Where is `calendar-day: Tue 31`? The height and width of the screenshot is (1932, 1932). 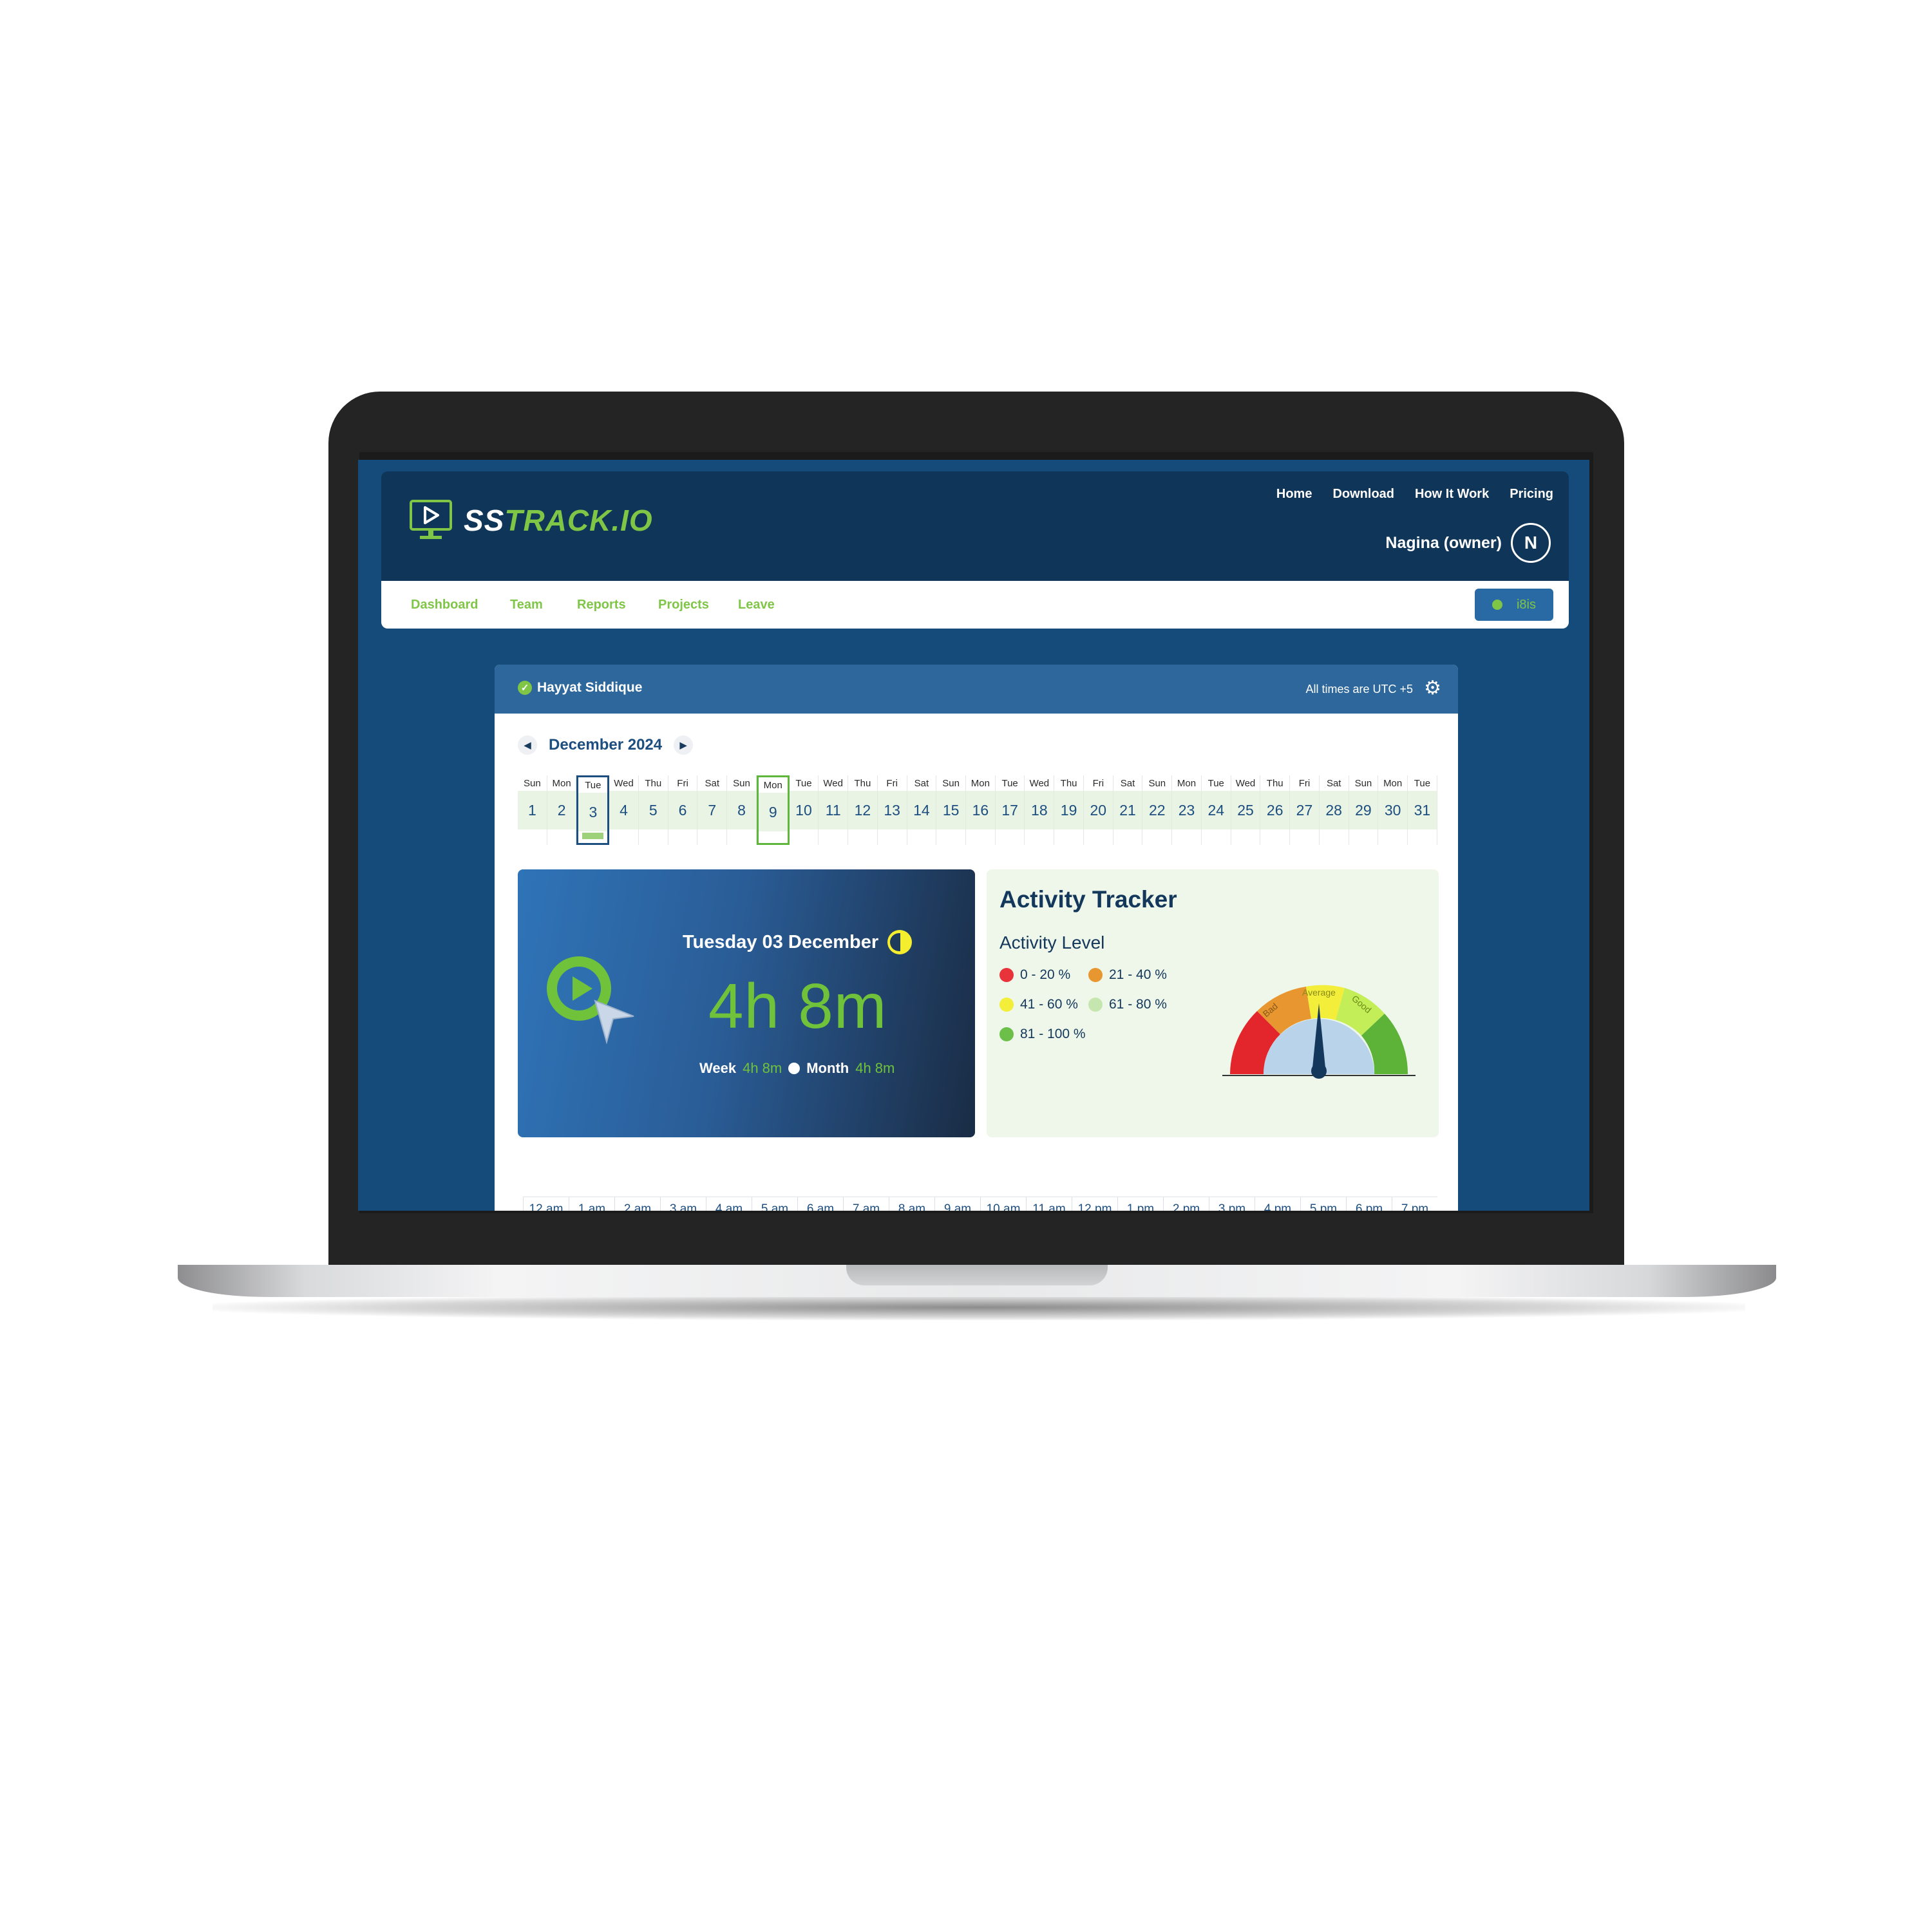 calendar-day: Tue 31 is located at coordinates (1422, 810).